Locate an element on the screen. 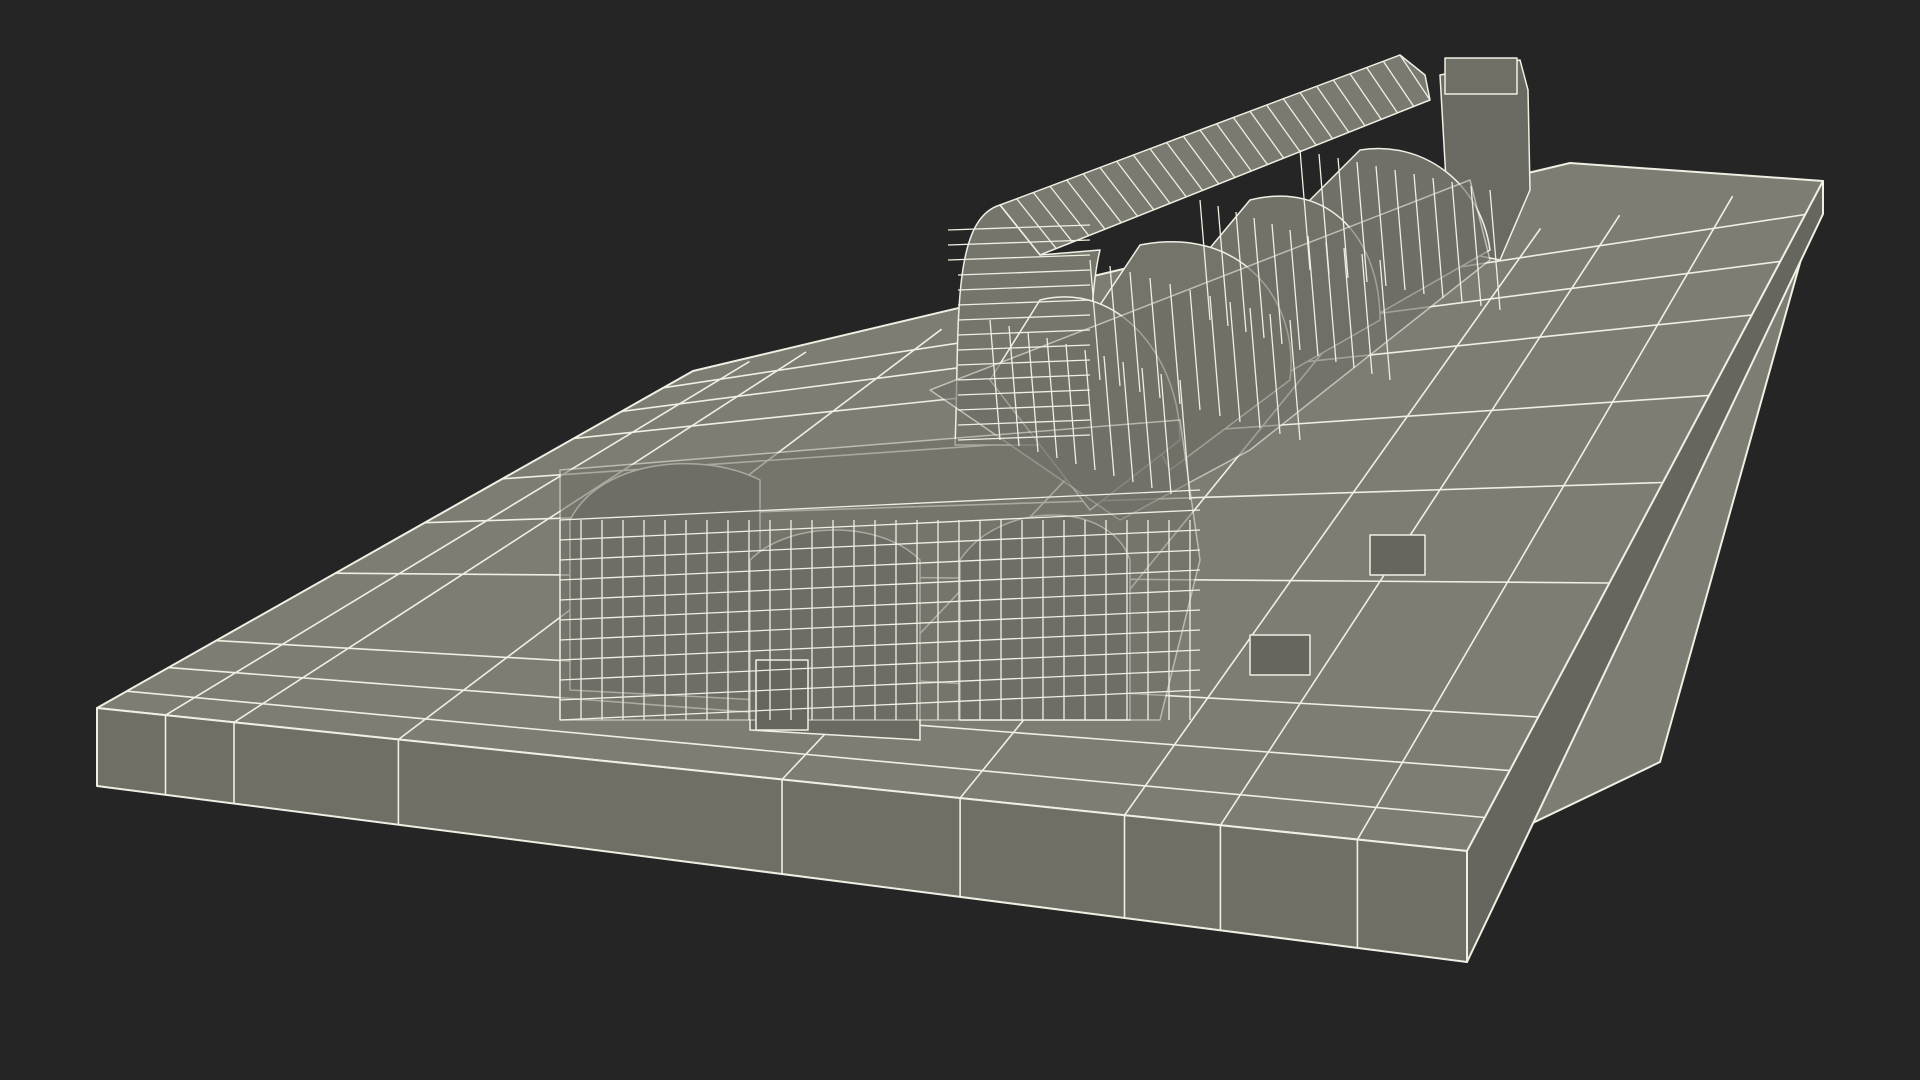 The image size is (1920, 1080). pump-skid-far is located at coordinates (1397, 555).